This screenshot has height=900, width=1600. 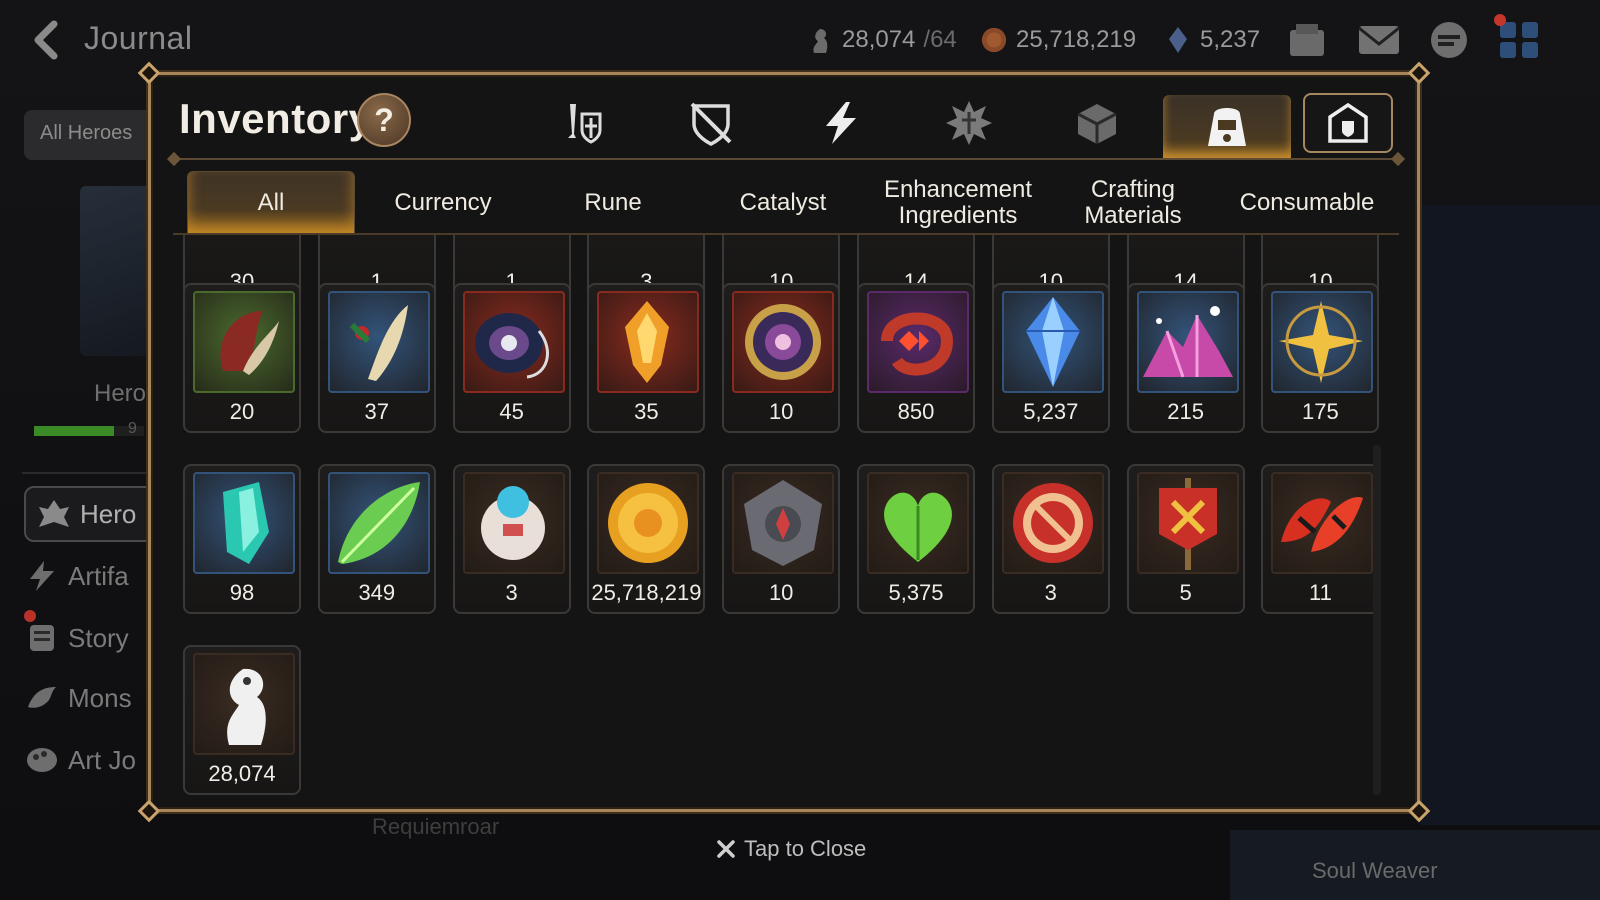 What do you see at coordinates (513, 342) in the screenshot?
I see `crystal-disc-icon` at bounding box center [513, 342].